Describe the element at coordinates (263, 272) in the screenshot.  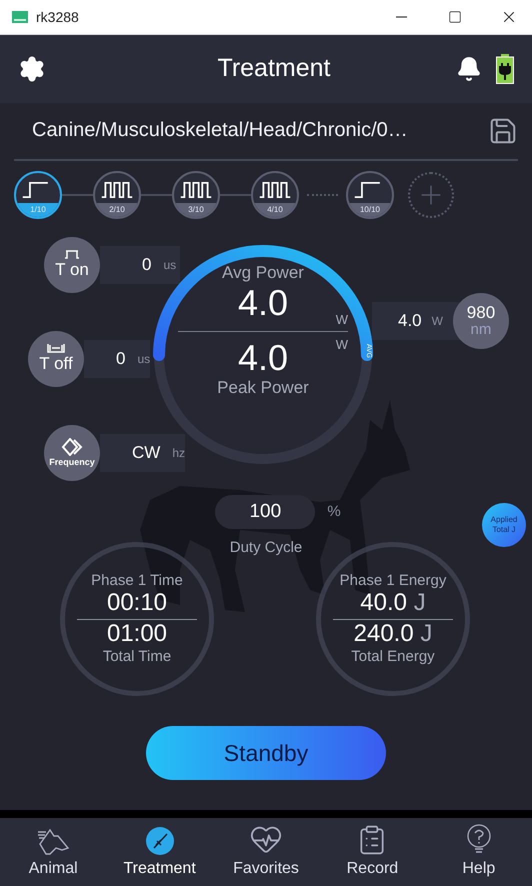
I see `avg-power-label: Avg Power` at that location.